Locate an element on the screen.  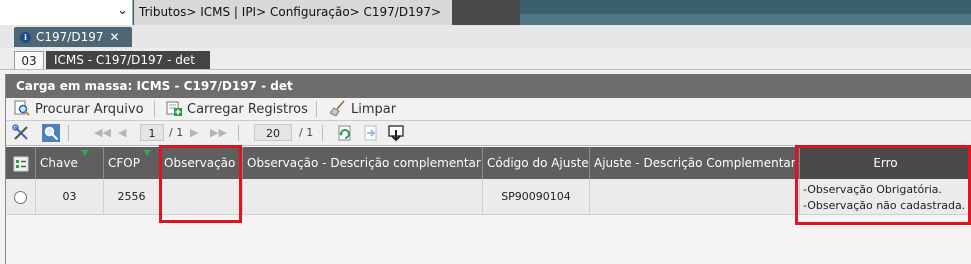
tab-icms-det: ICMS - C197/D197 - det is located at coordinates (128, 60).